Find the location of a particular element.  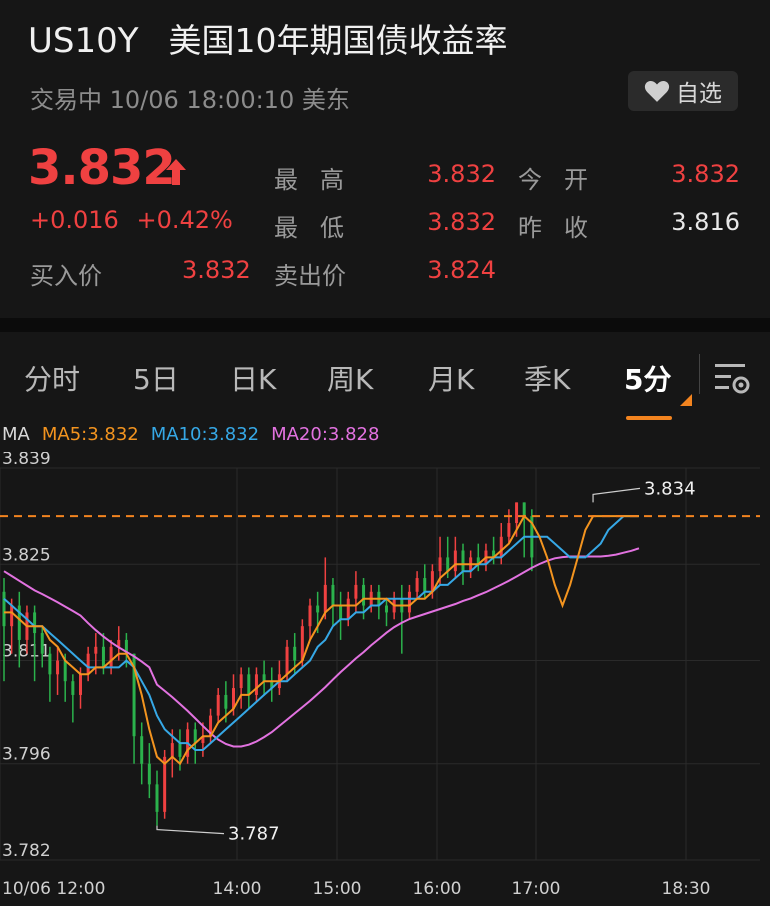

prev-close-value: 3.816 is located at coordinates (705, 222).